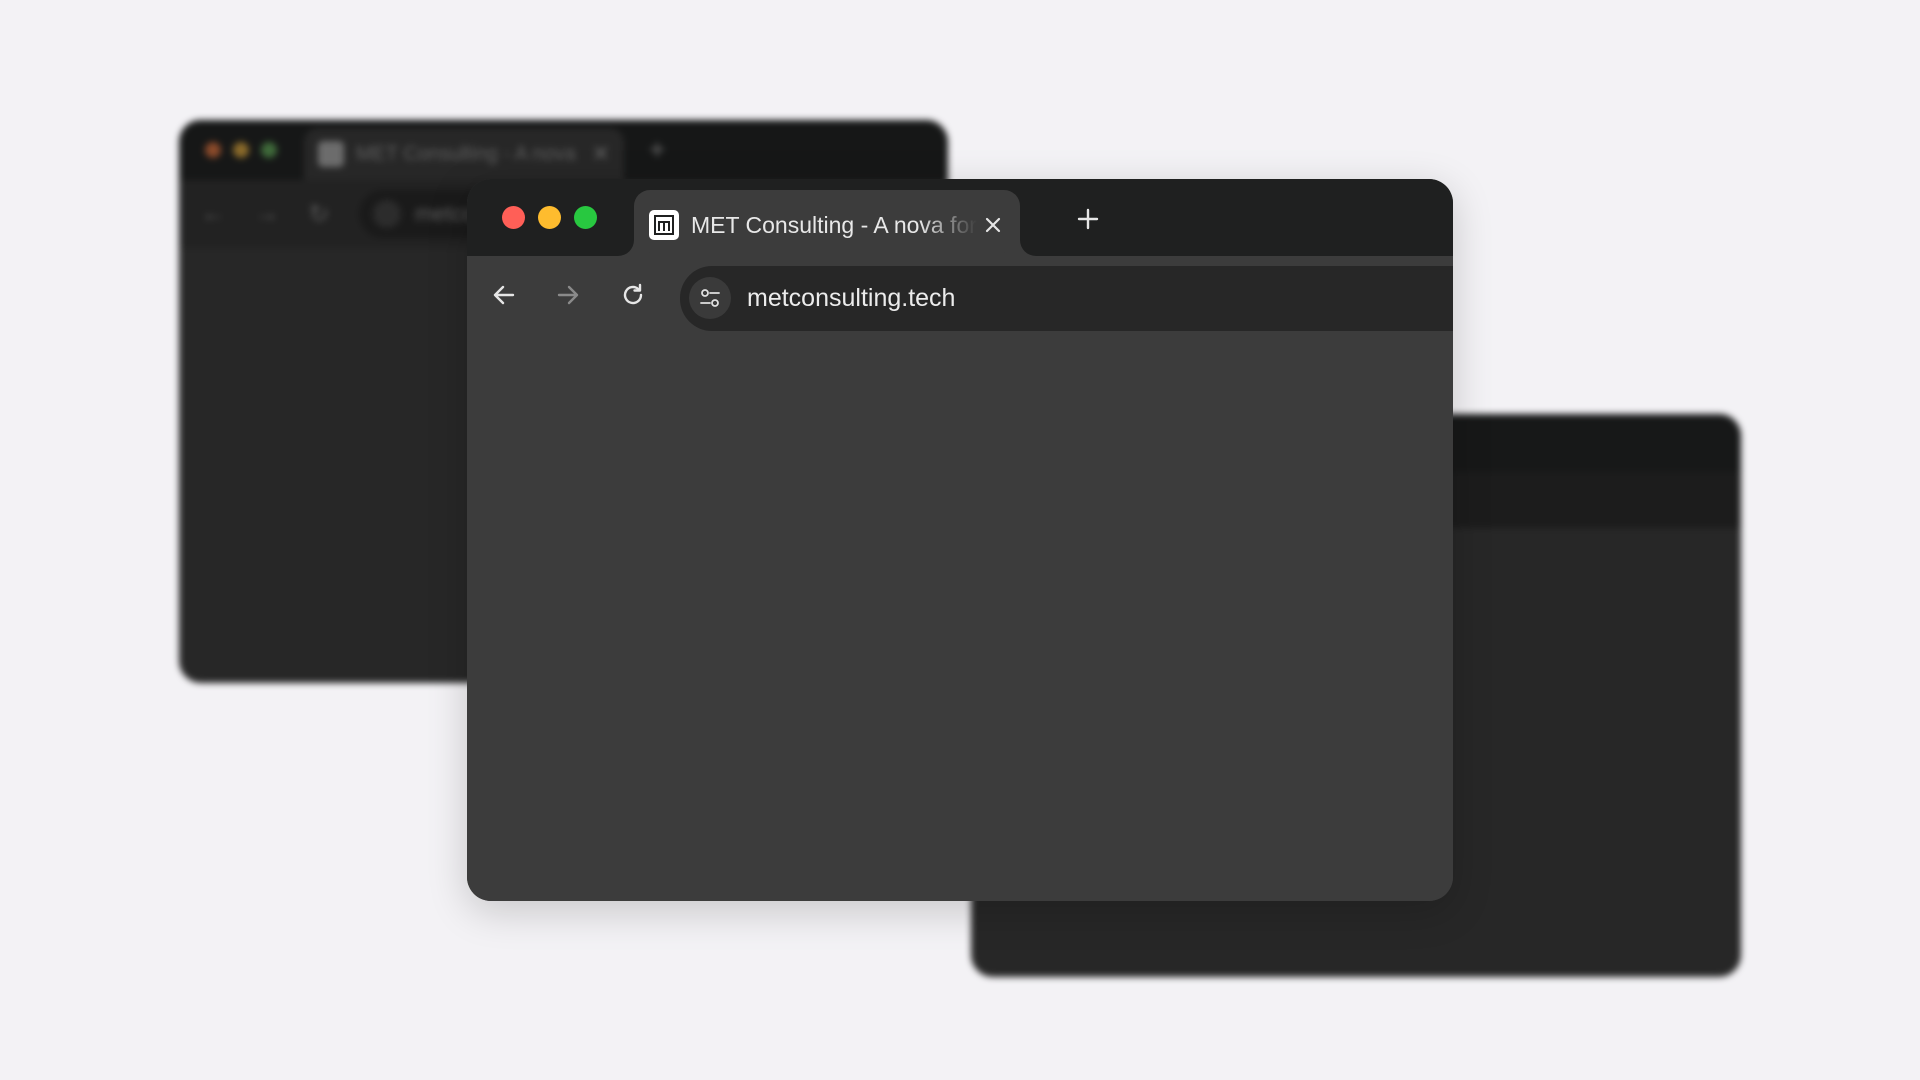  I want to click on new-tab-button, so click(1088, 219).